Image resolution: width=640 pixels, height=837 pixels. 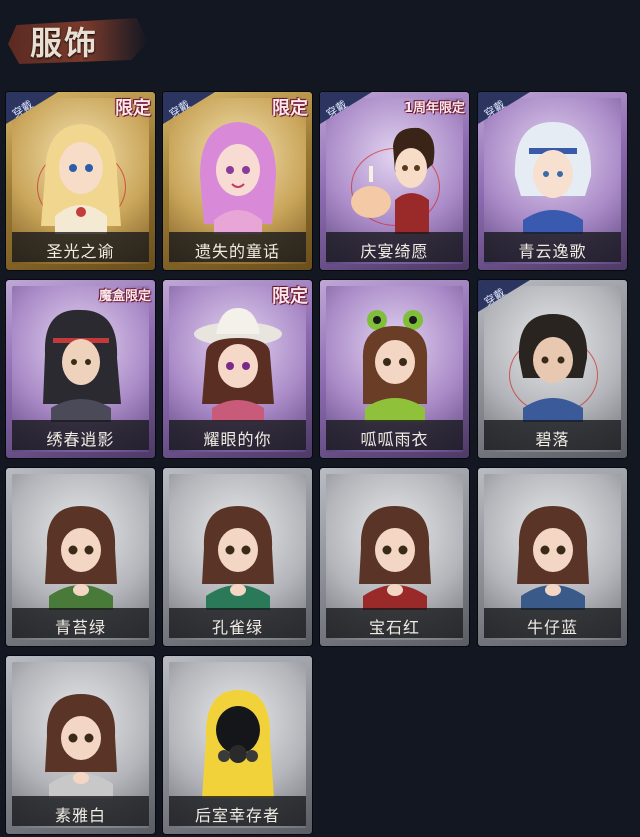 I want to click on label-bar: 碧落, so click(x=552, y=435).